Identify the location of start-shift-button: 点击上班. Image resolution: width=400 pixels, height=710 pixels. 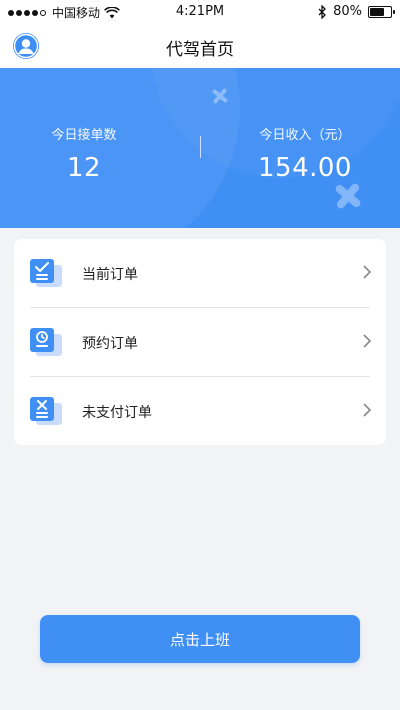
(200, 639).